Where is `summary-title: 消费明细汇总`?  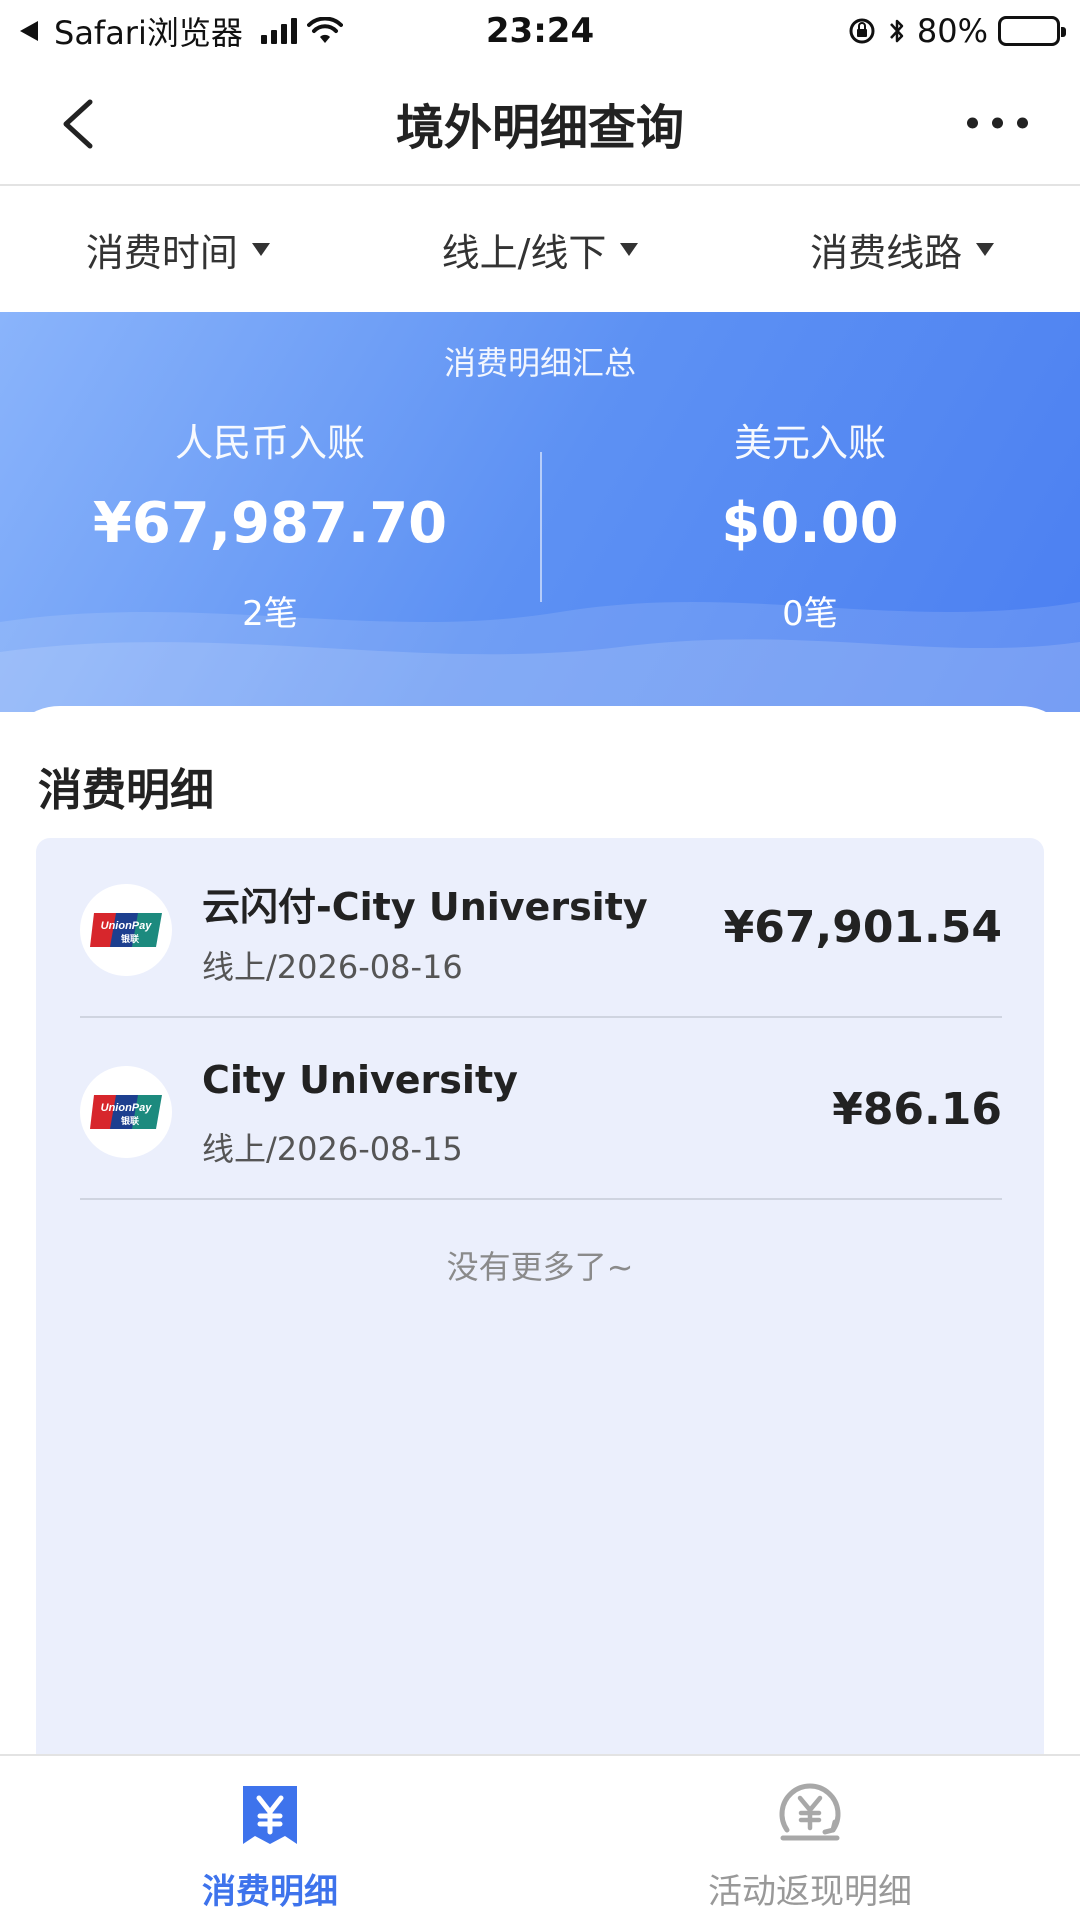
summary-title: 消费明细汇总 is located at coordinates (539, 363).